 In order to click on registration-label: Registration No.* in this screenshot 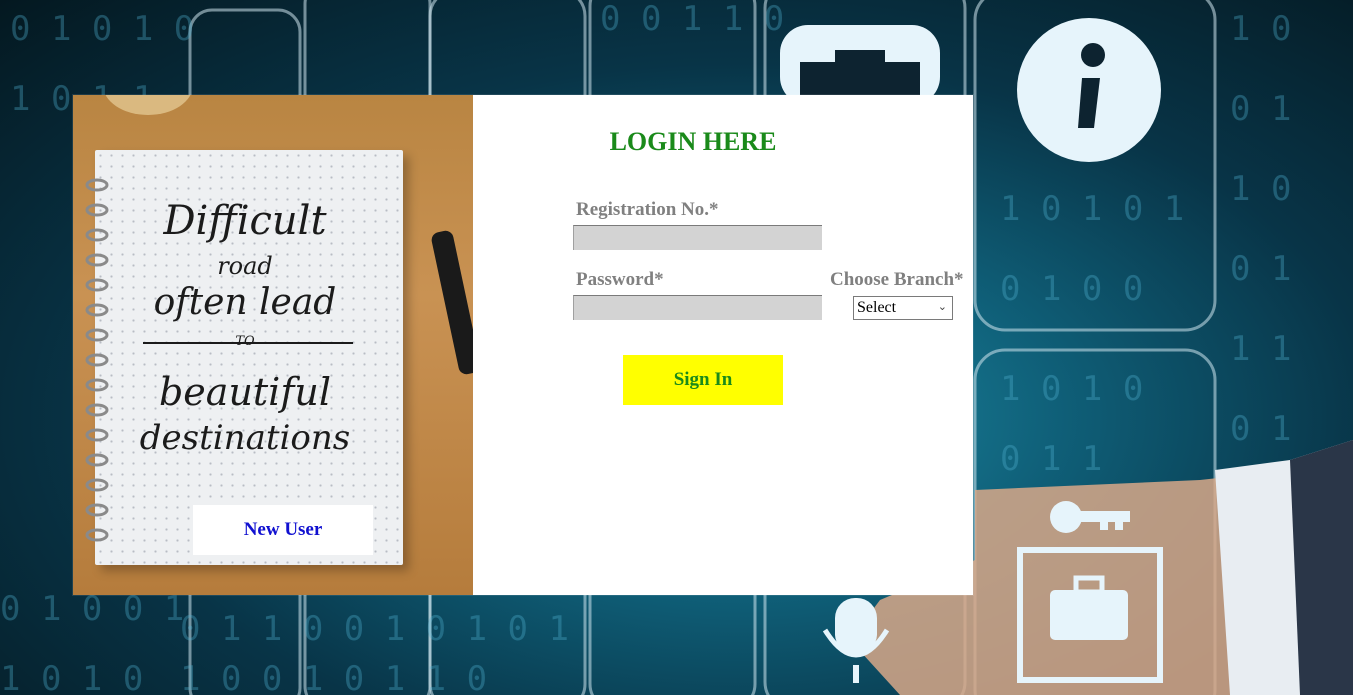, I will do `click(647, 209)`.